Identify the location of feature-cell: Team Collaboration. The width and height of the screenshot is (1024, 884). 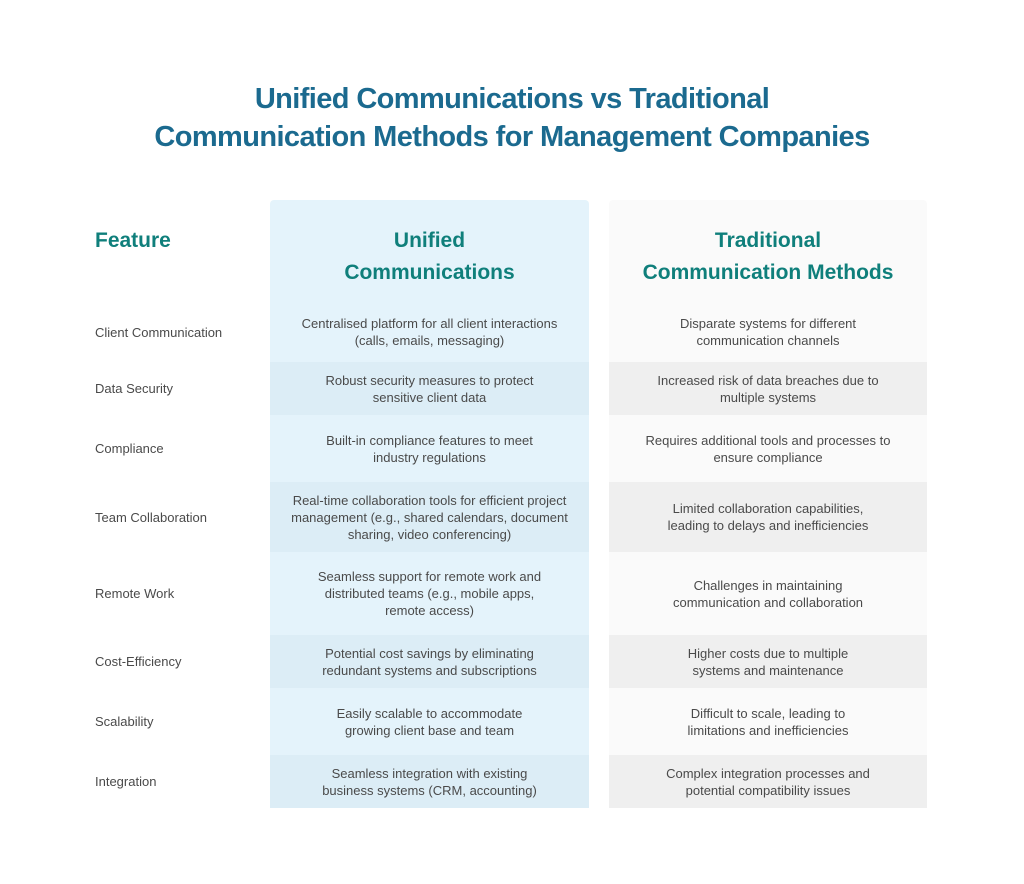
(151, 517).